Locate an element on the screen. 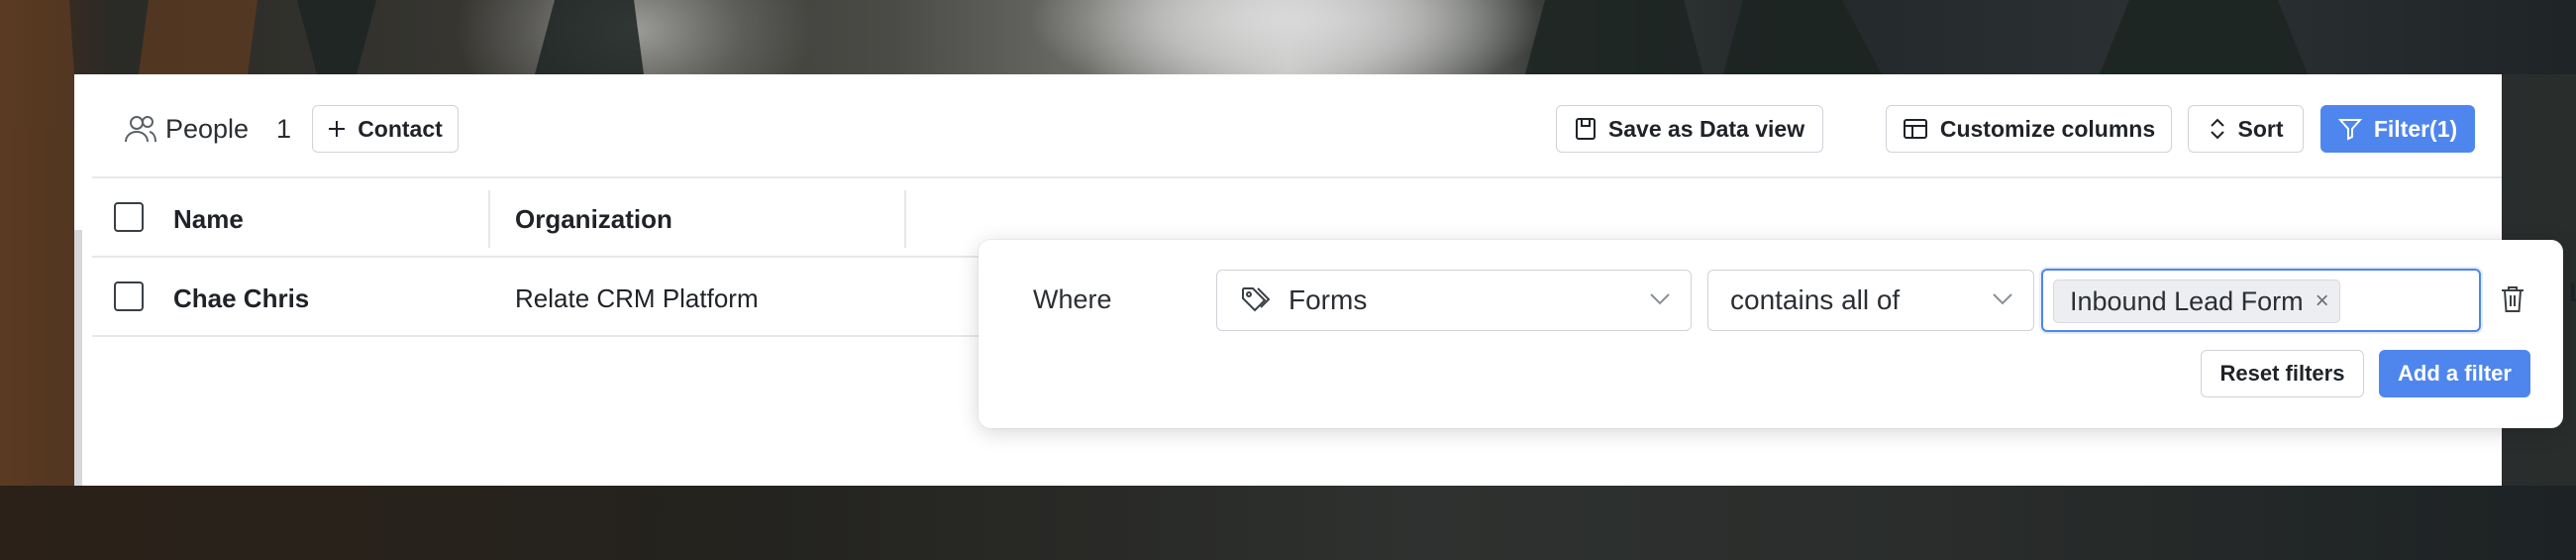 This screenshot has height=560, width=2576. add-filter-label: Add a filter is located at coordinates (2455, 373).